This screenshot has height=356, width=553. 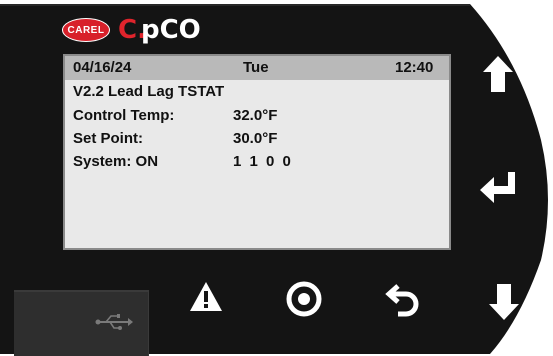 What do you see at coordinates (116, 161) in the screenshot?
I see `system-status-label: System: ON` at bounding box center [116, 161].